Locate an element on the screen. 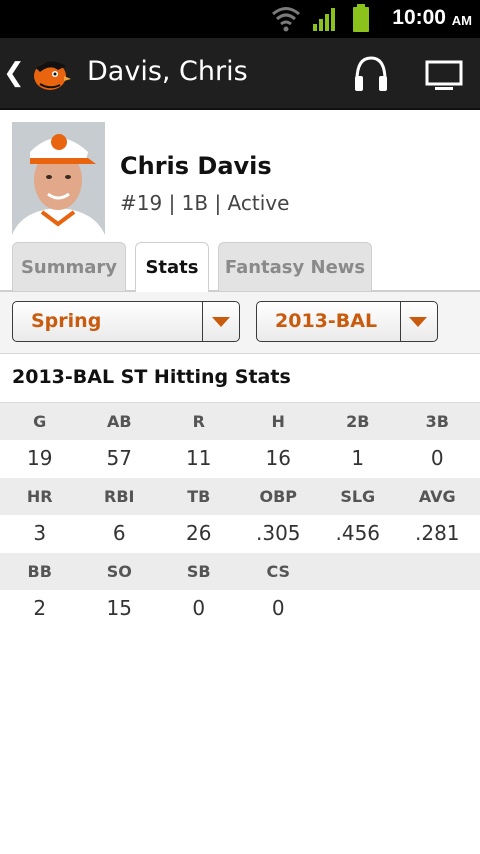 Image resolution: width=480 pixels, height=854 pixels. stat-value: 16 is located at coordinates (278, 458).